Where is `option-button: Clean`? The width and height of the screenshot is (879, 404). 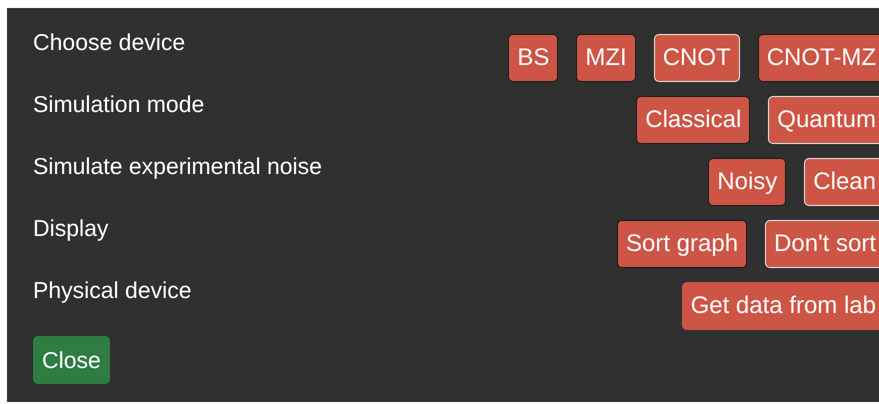
option-button: Clean is located at coordinates (841, 182).